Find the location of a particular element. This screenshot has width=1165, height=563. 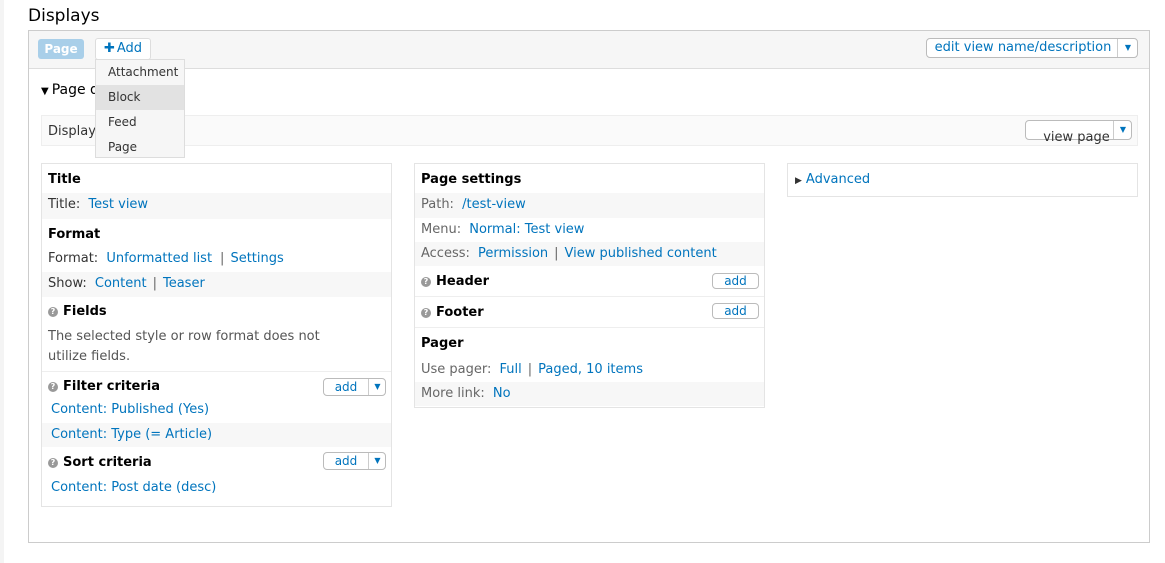

pager-row: Use pager: Full | Paged, 10 items is located at coordinates (532, 369).